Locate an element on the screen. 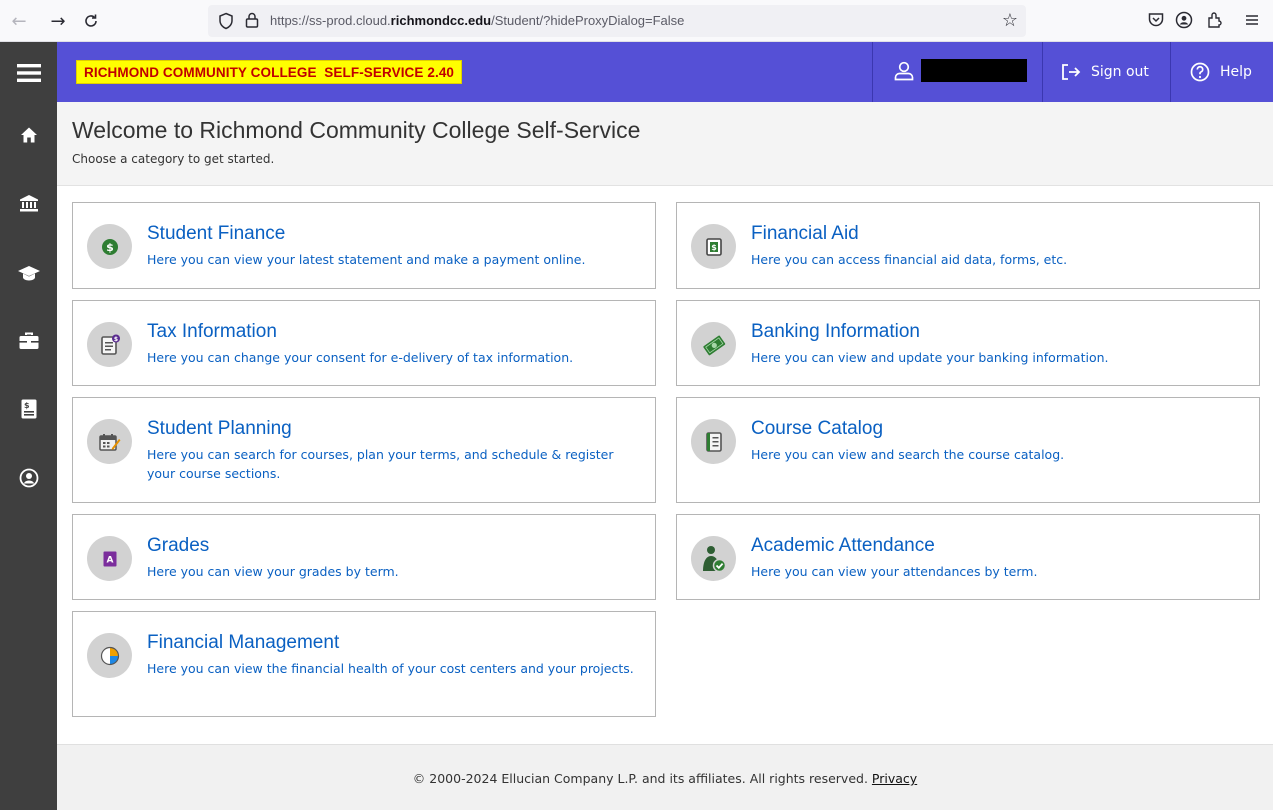 The image size is (1273, 810). grade-report-icon: A is located at coordinates (109, 558).